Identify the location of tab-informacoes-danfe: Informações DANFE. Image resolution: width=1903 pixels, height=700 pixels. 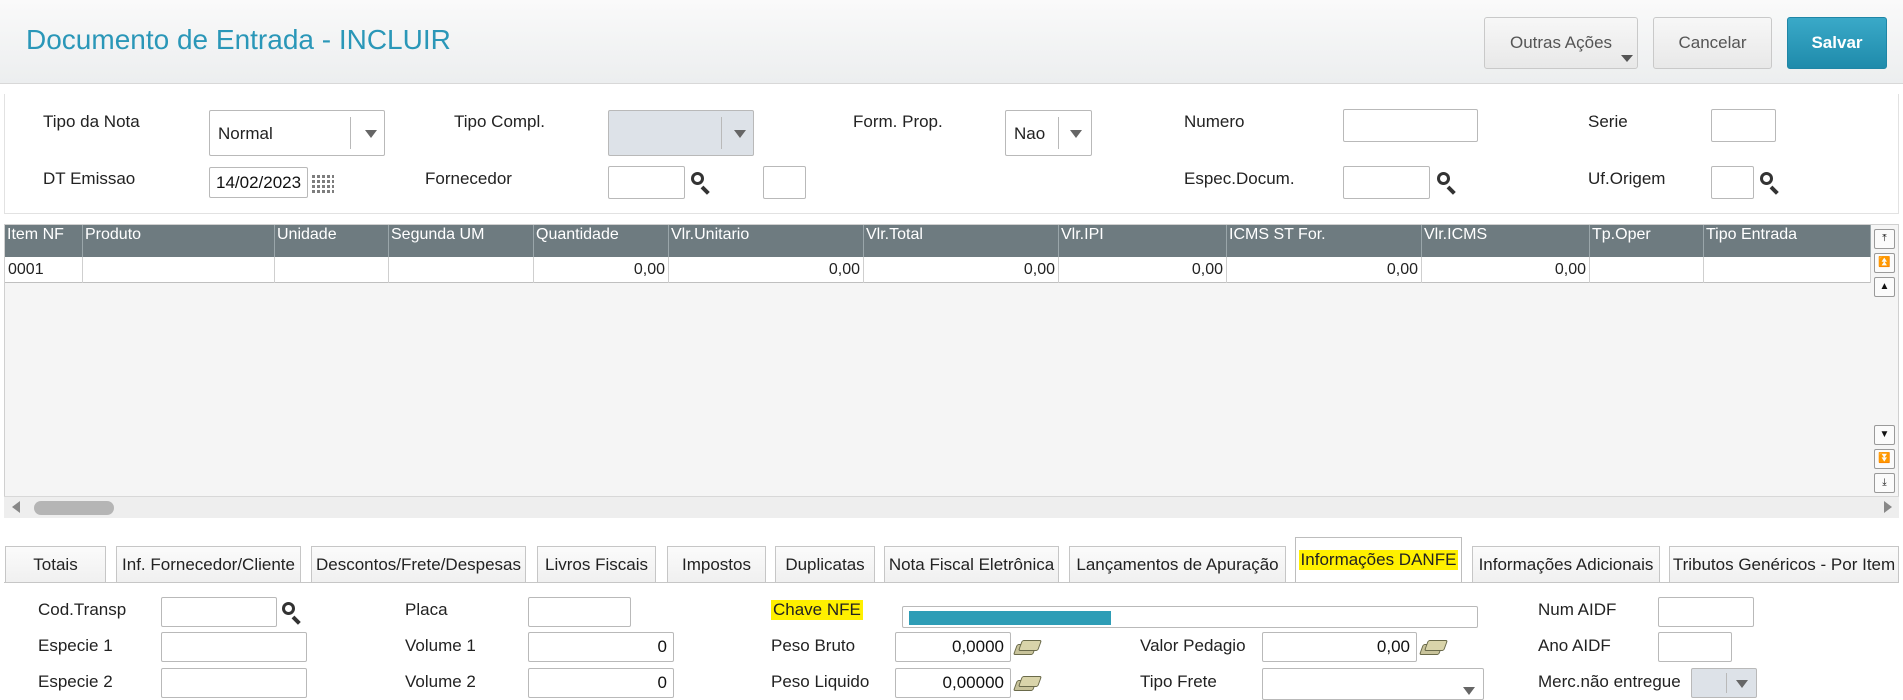
(1378, 559).